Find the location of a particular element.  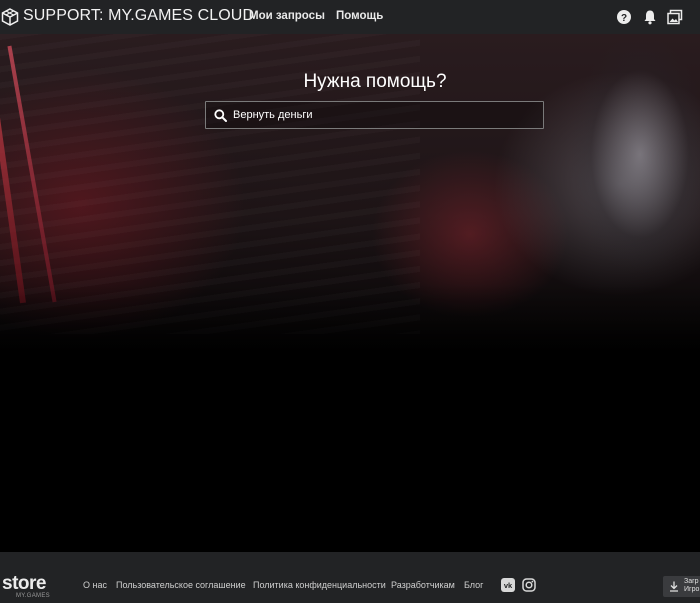

nav-my-requests: Мои запросы is located at coordinates (287, 16).